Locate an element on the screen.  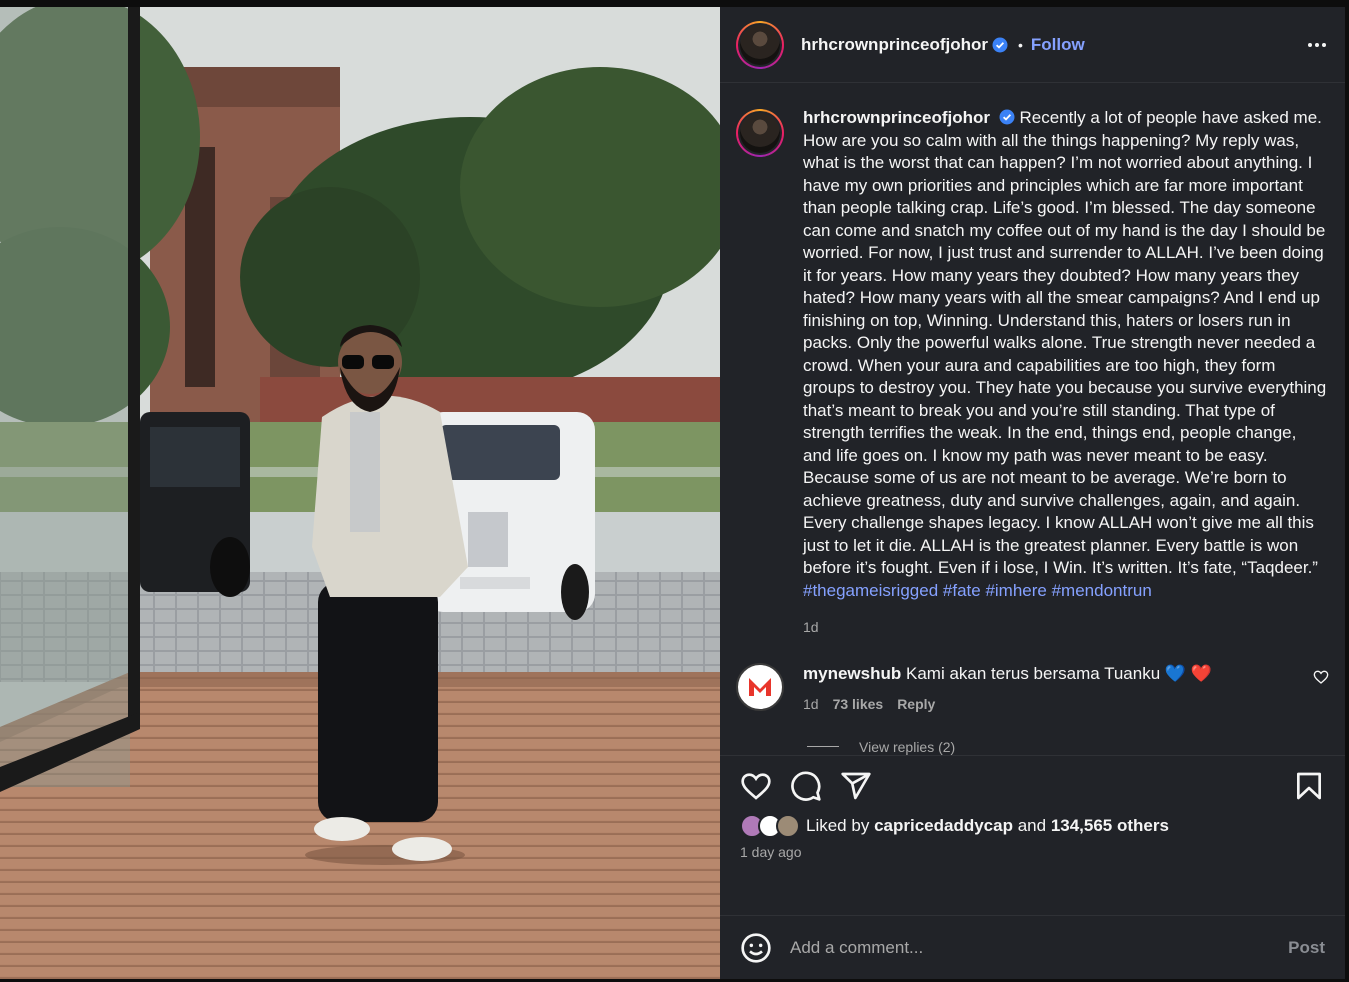
comment-time: 1d is located at coordinates (811, 704).